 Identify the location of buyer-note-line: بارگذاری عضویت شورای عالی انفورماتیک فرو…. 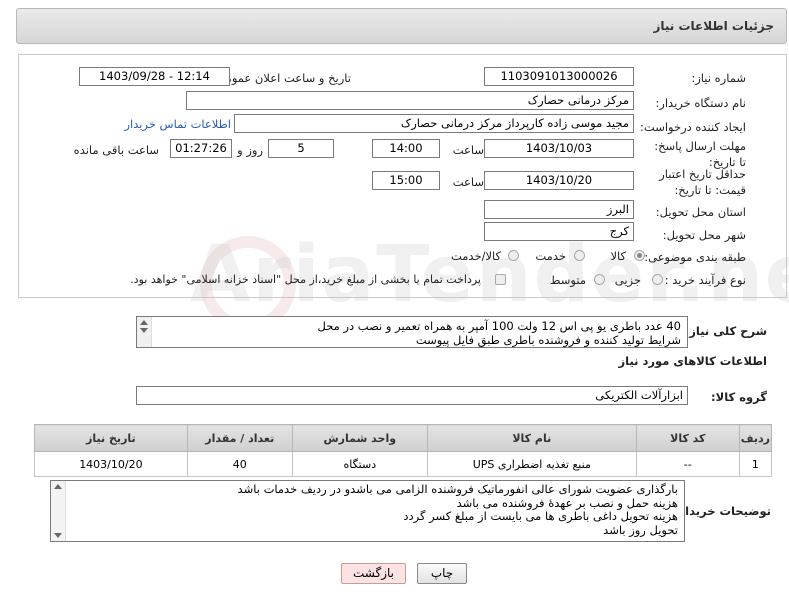
(457, 489).